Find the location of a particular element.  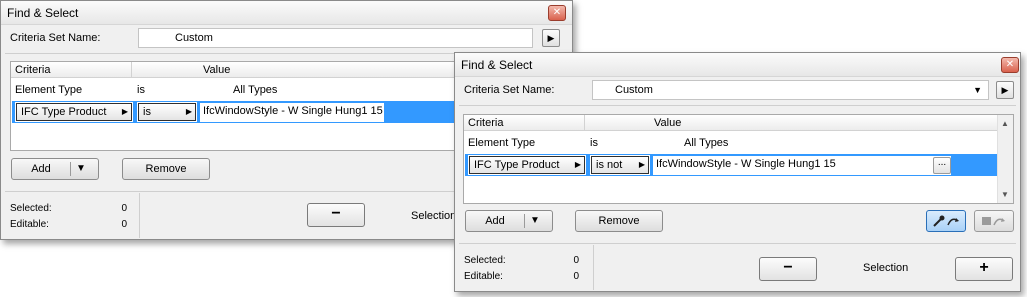

grid-header: Criteria Value is located at coordinates (730, 123).